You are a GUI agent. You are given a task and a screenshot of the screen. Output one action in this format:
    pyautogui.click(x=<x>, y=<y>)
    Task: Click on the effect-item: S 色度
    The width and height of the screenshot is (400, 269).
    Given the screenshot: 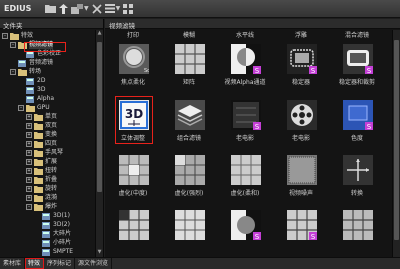 What is the action you would take?
    pyautogui.click(x=357, y=125)
    